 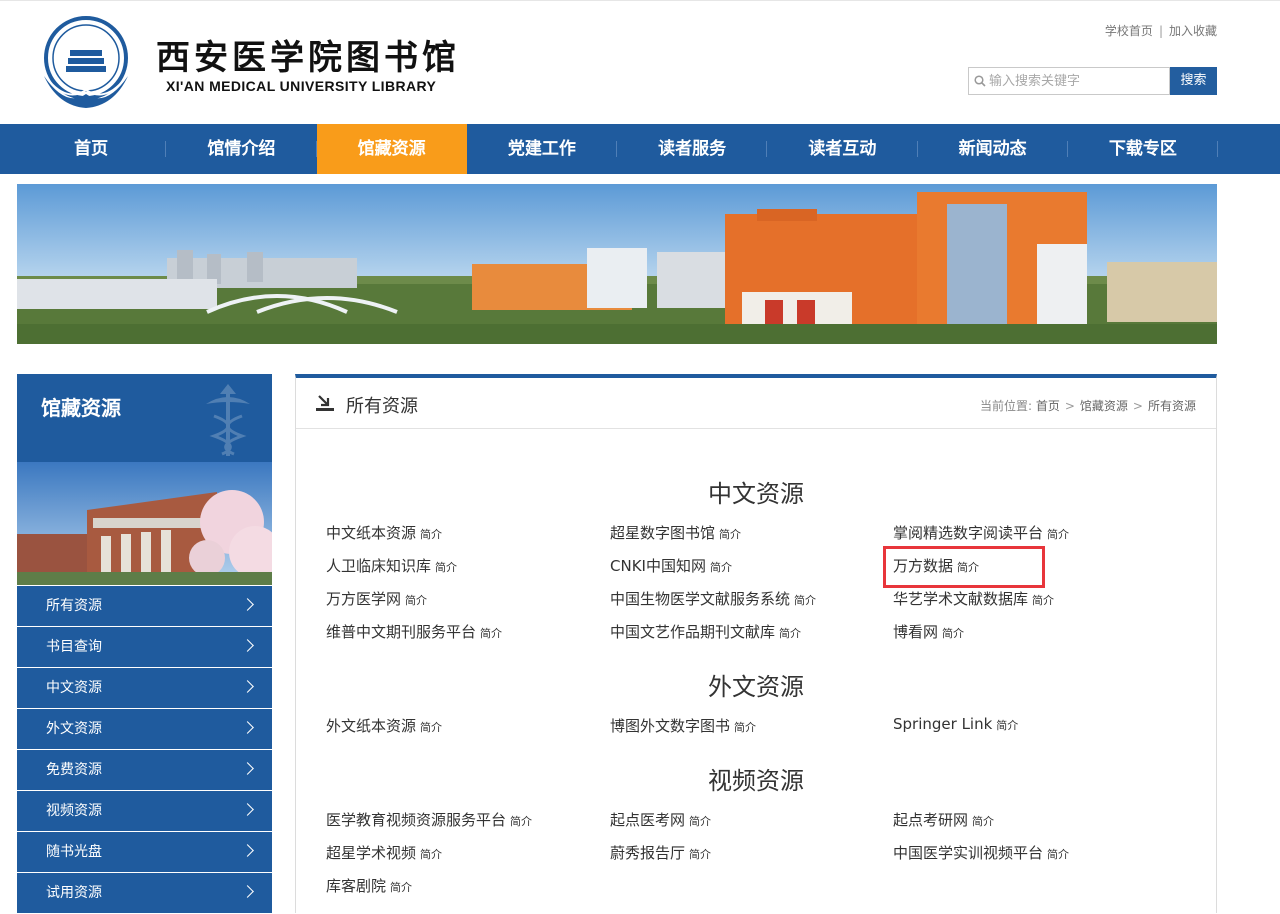 I want to click on search-bar: 搜索, so click(x=1092, y=81).